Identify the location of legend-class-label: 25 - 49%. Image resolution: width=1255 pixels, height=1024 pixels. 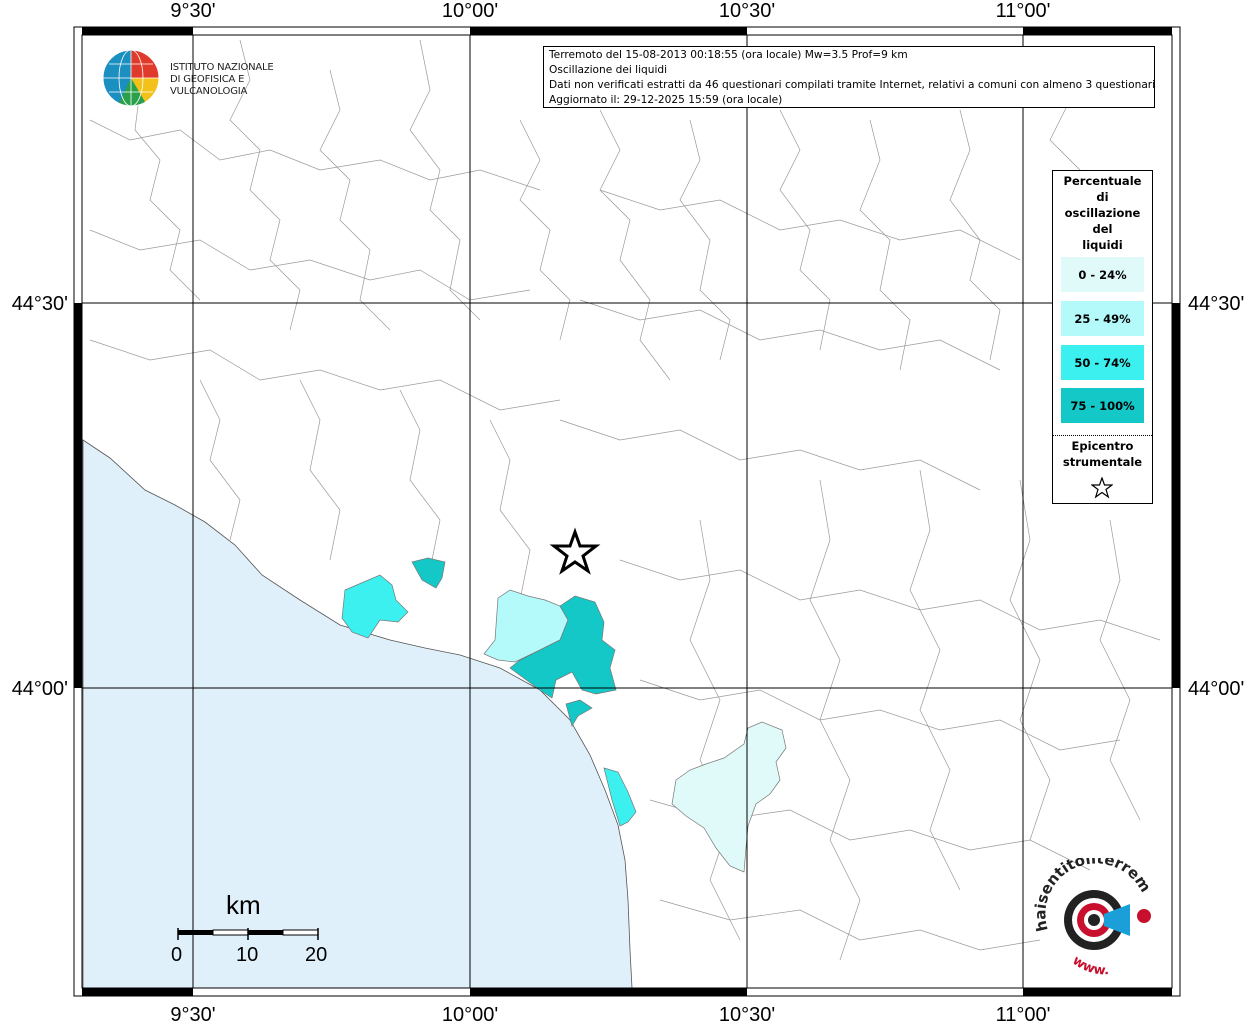
(1102, 318).